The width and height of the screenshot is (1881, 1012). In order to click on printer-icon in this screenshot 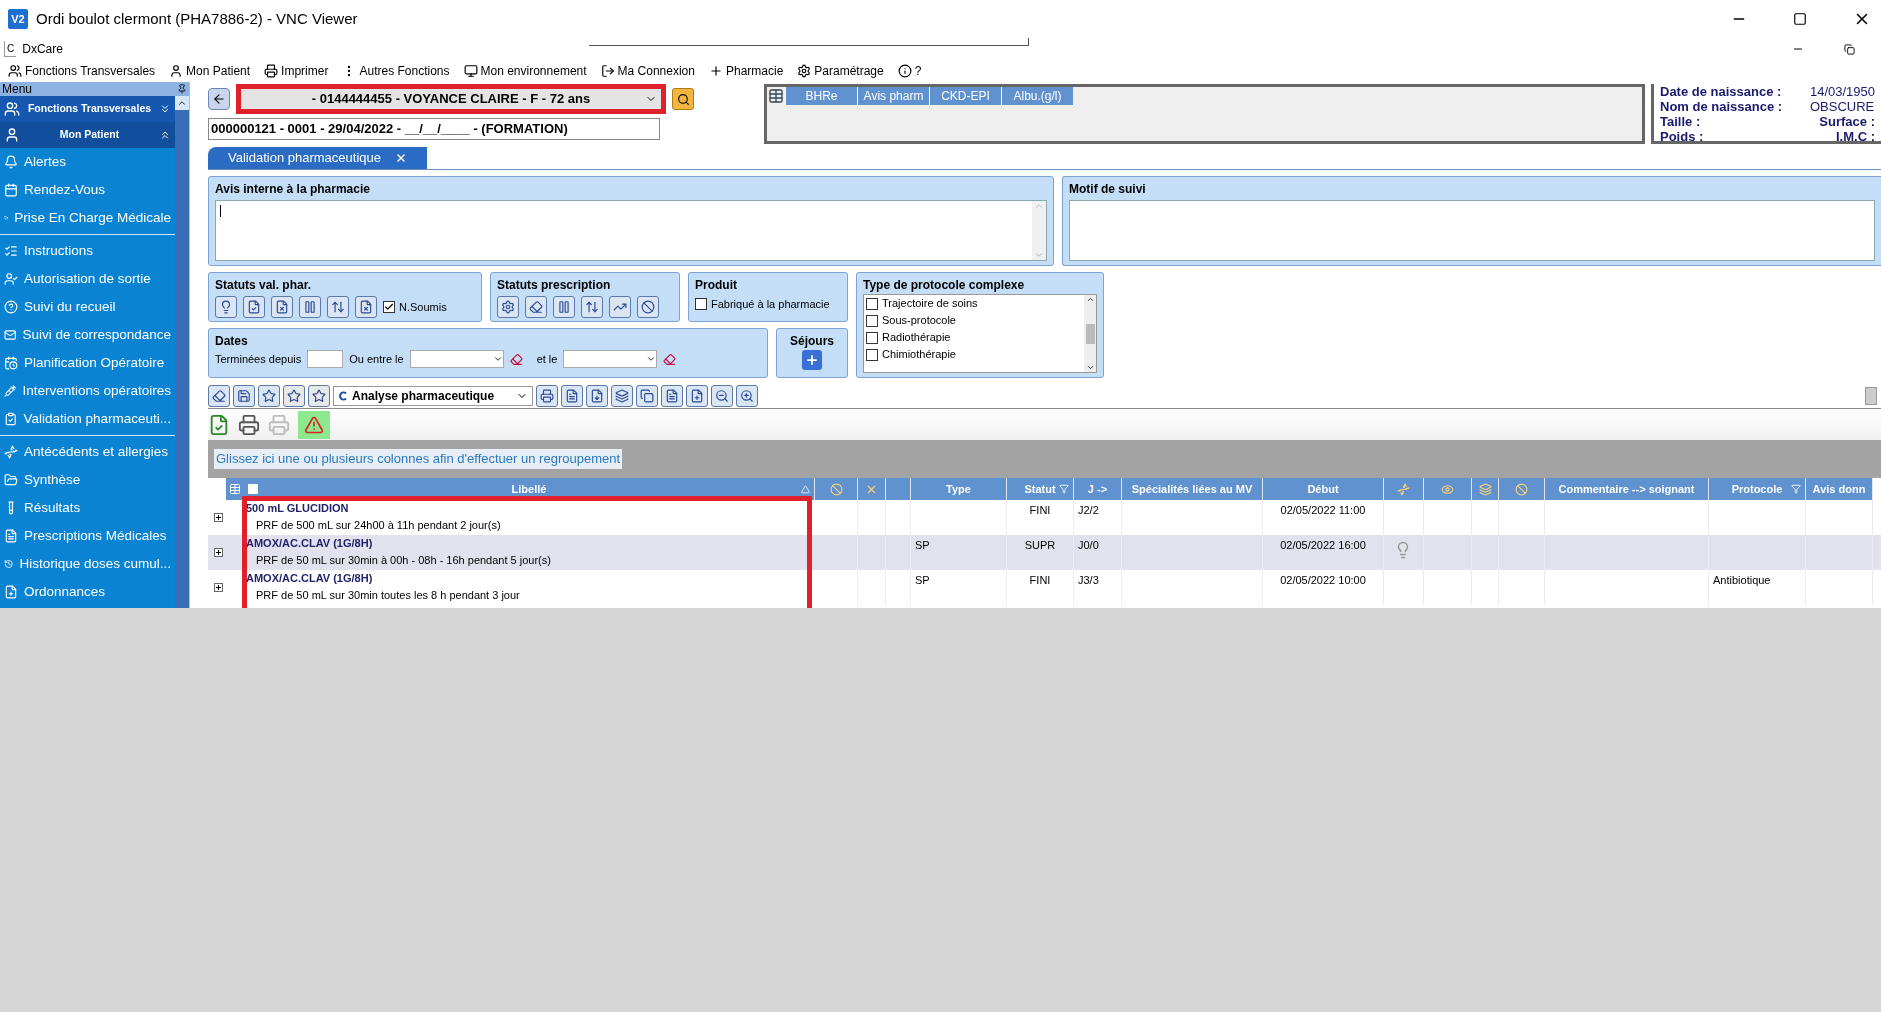, I will do `click(249, 424)`.